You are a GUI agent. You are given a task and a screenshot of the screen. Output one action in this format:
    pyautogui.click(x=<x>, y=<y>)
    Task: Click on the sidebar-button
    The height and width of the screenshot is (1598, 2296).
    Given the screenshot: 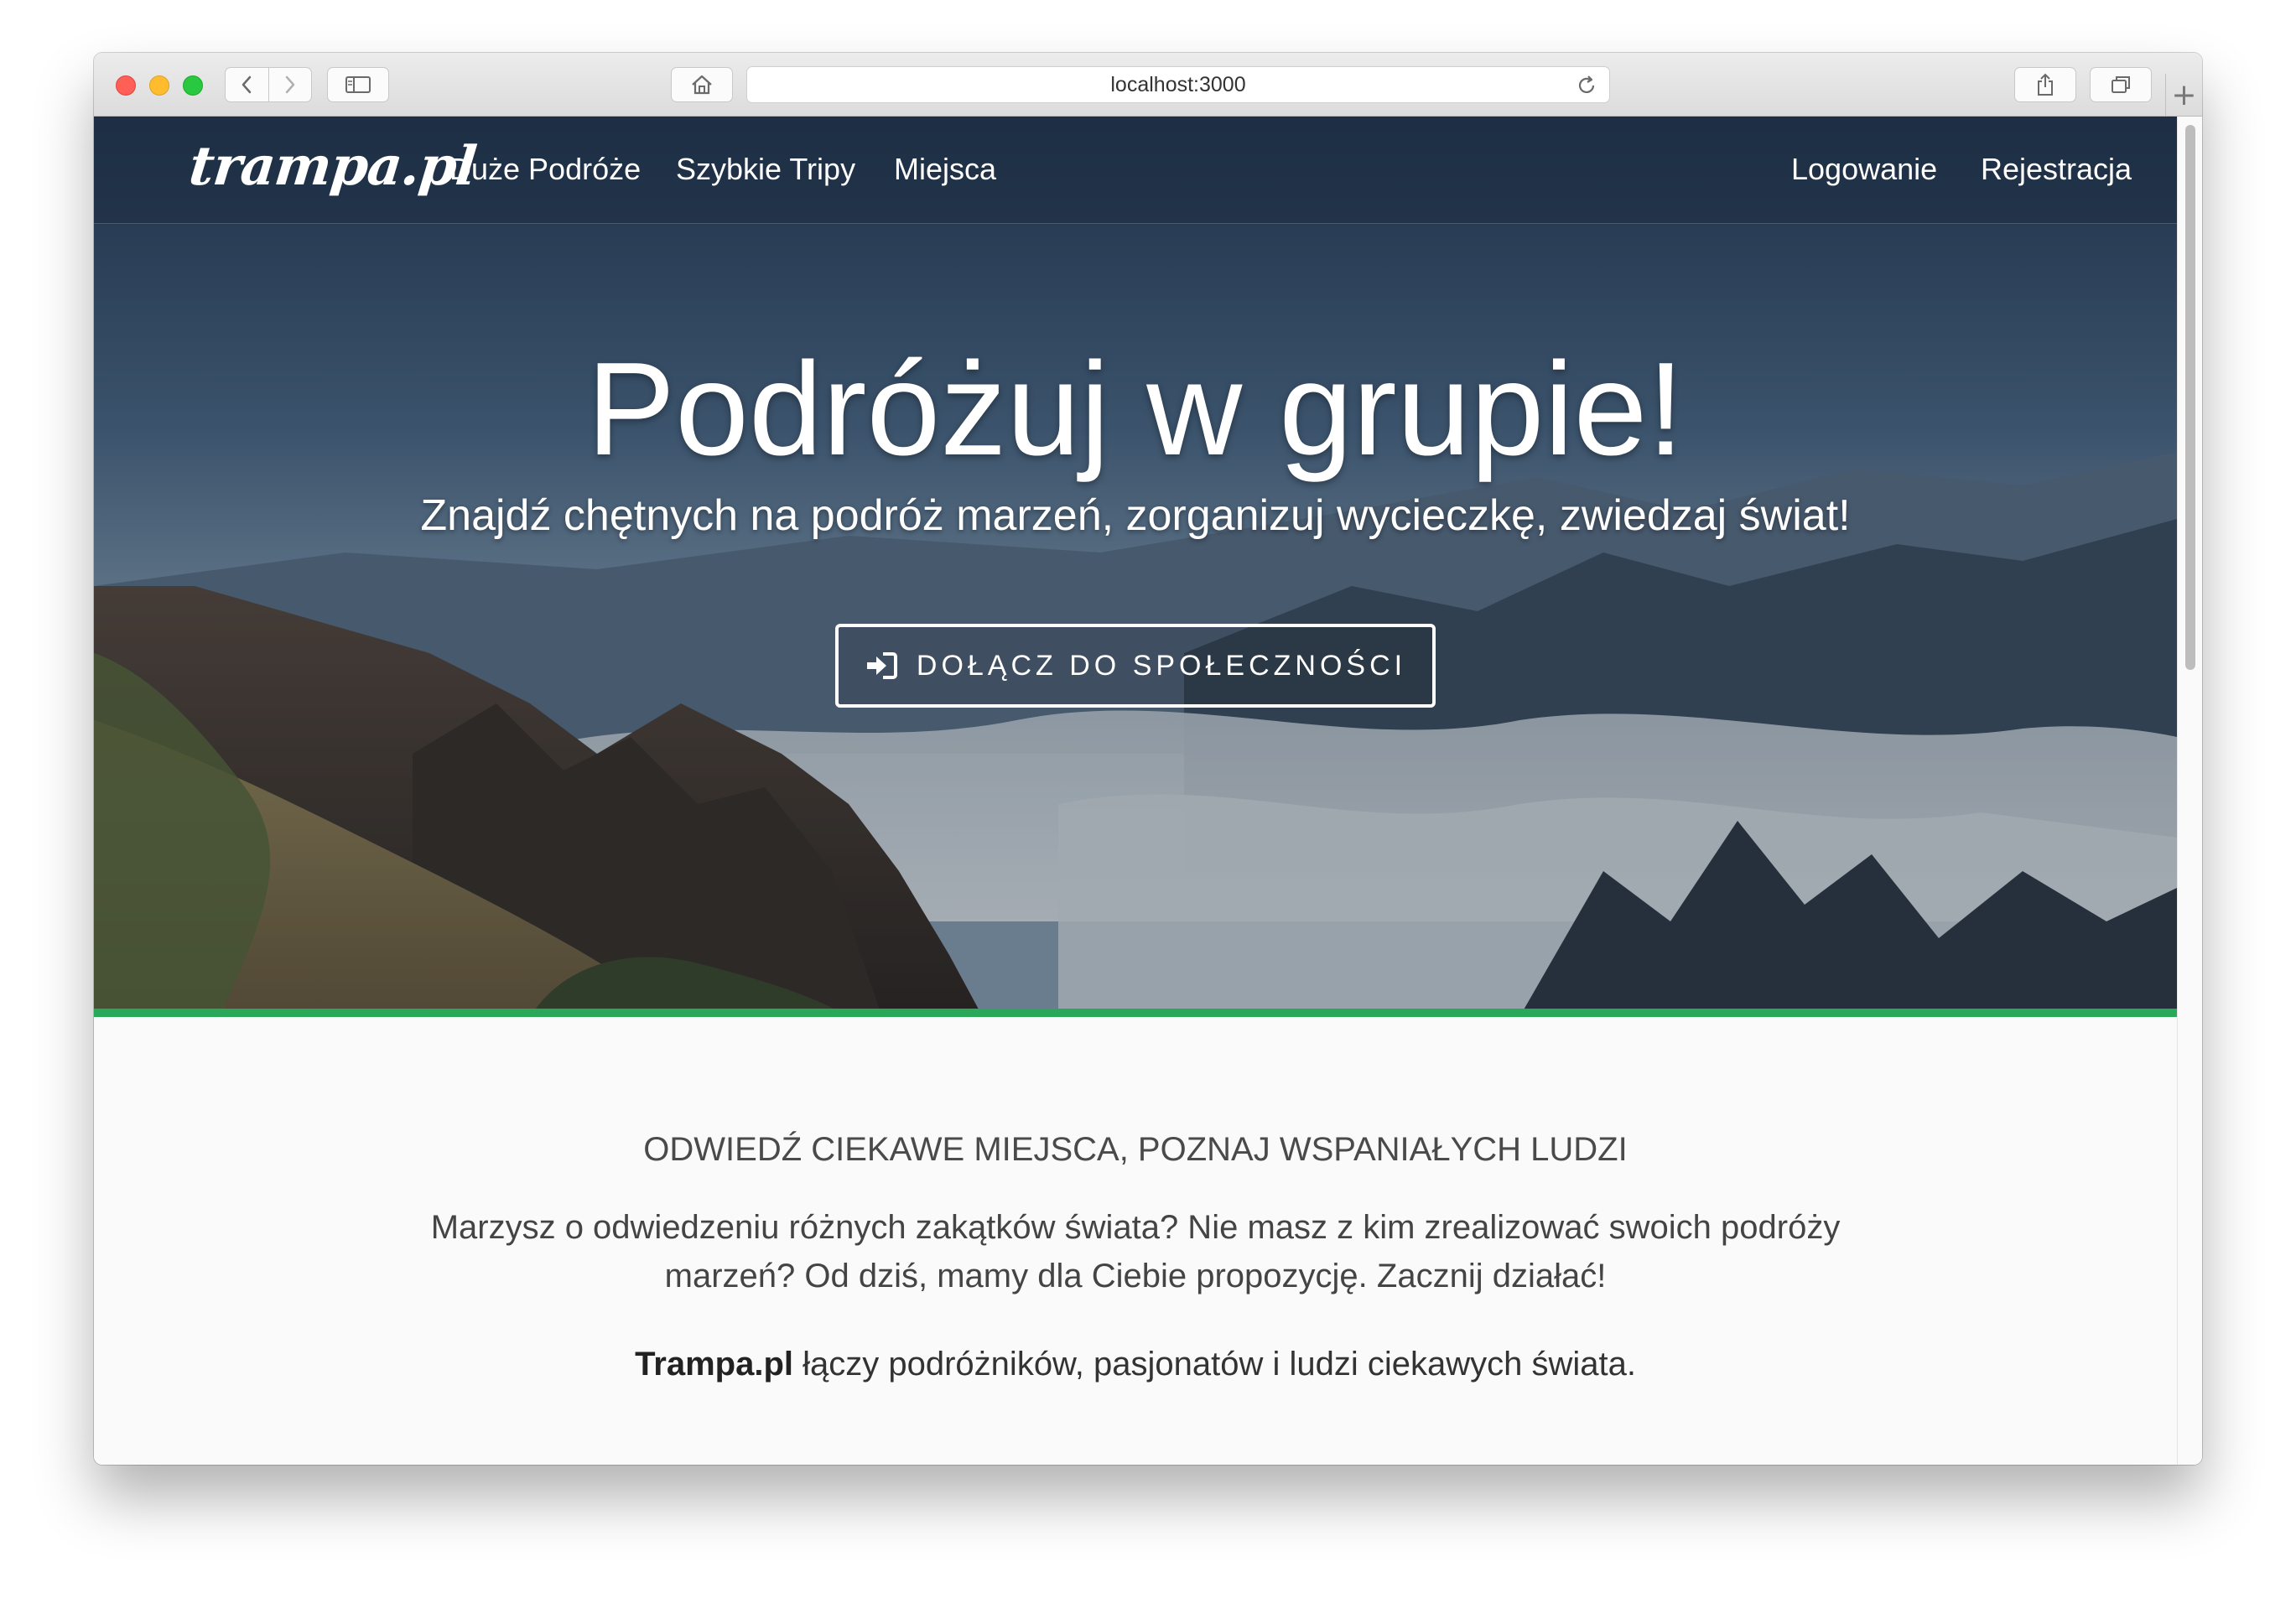 What is the action you would take?
    pyautogui.click(x=358, y=84)
    